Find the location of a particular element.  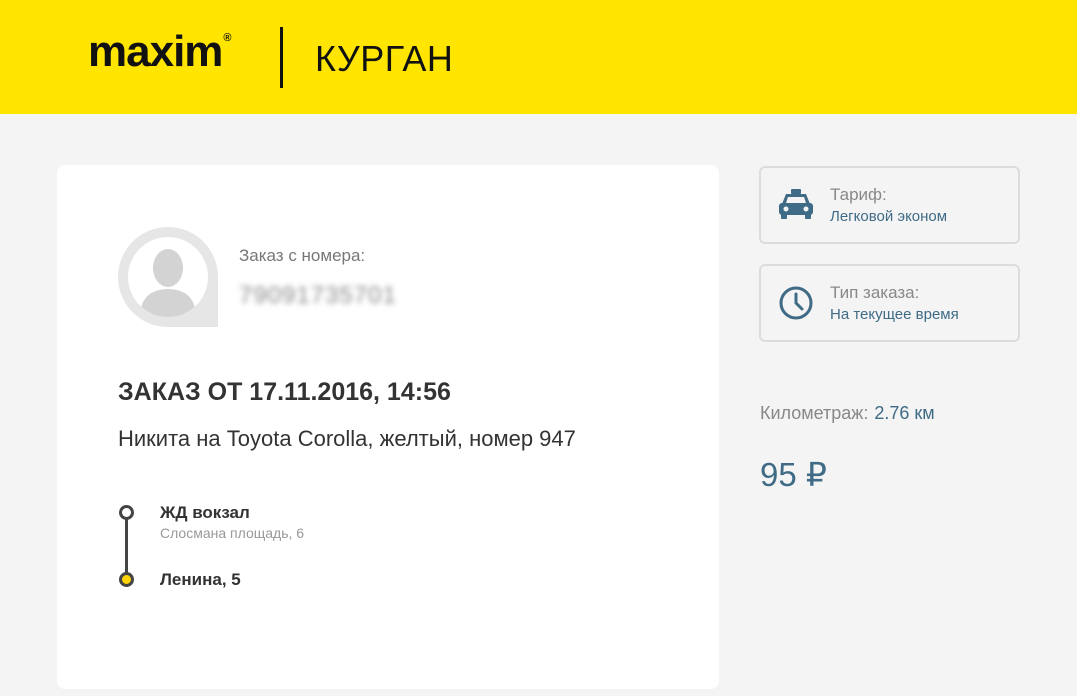

clock-icon is located at coordinates (796, 303).